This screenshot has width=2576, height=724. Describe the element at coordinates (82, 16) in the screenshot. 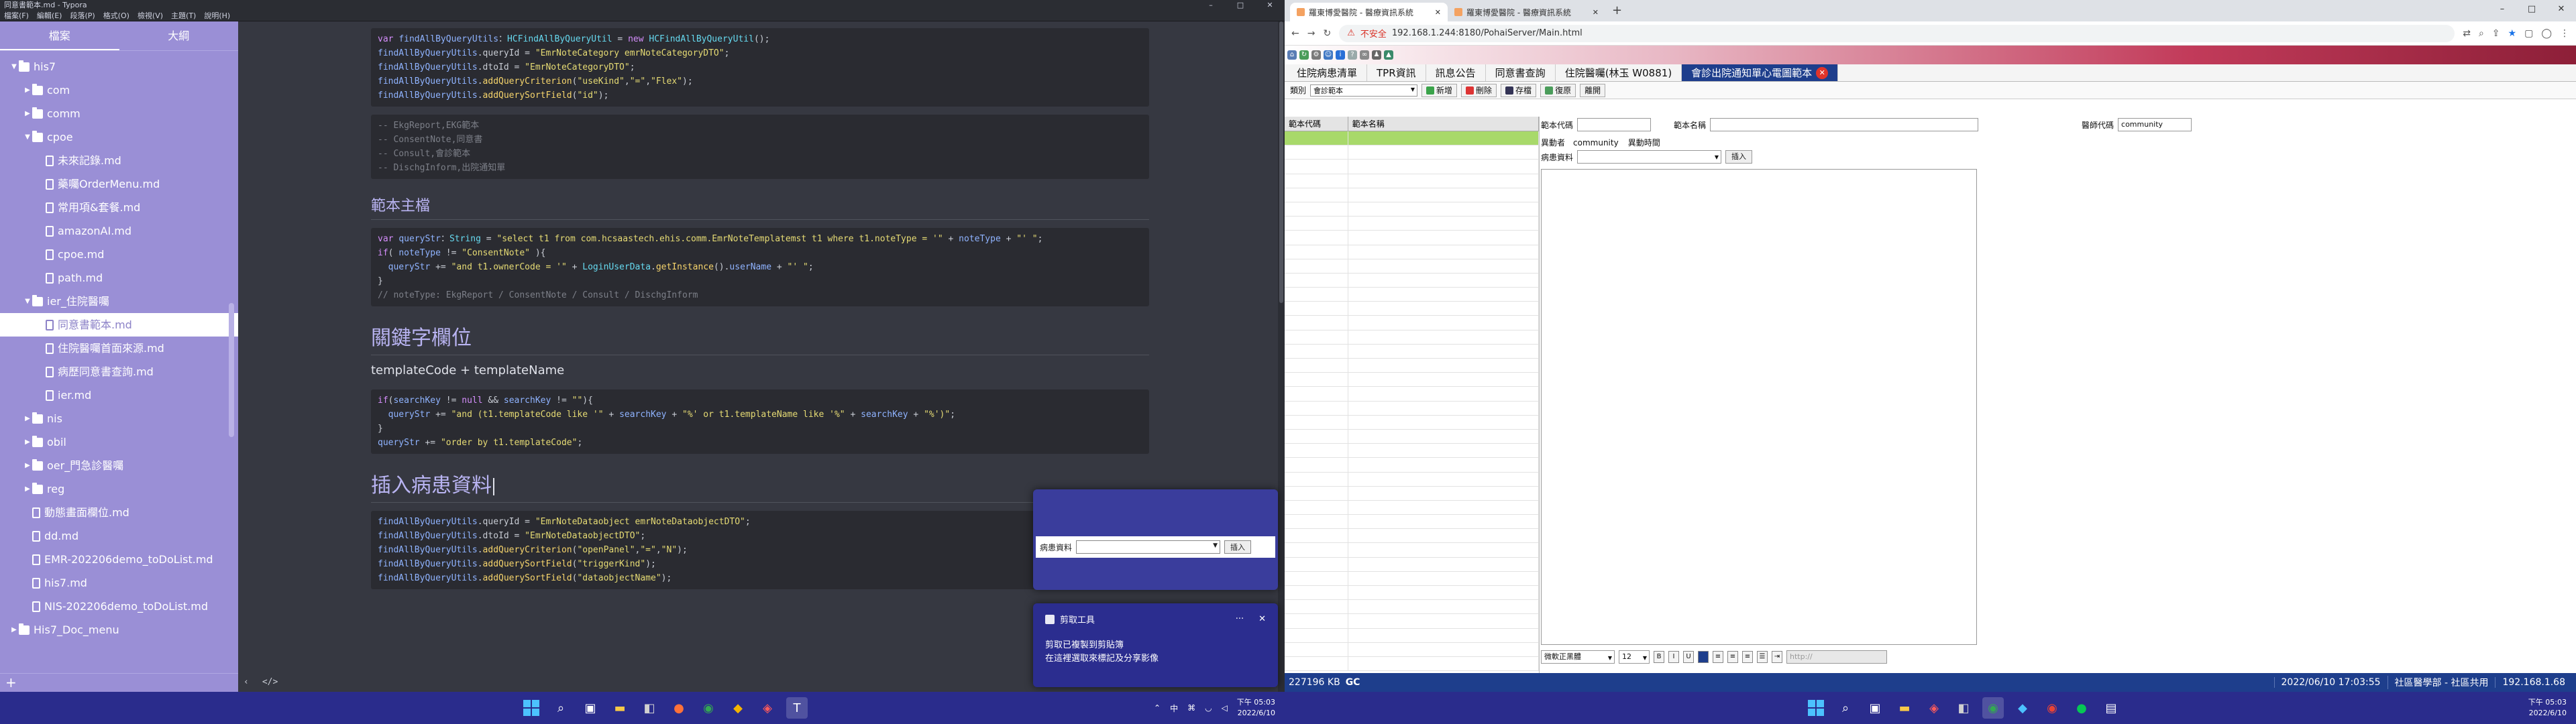

I see `menu-paragraph: 段落(P)` at that location.